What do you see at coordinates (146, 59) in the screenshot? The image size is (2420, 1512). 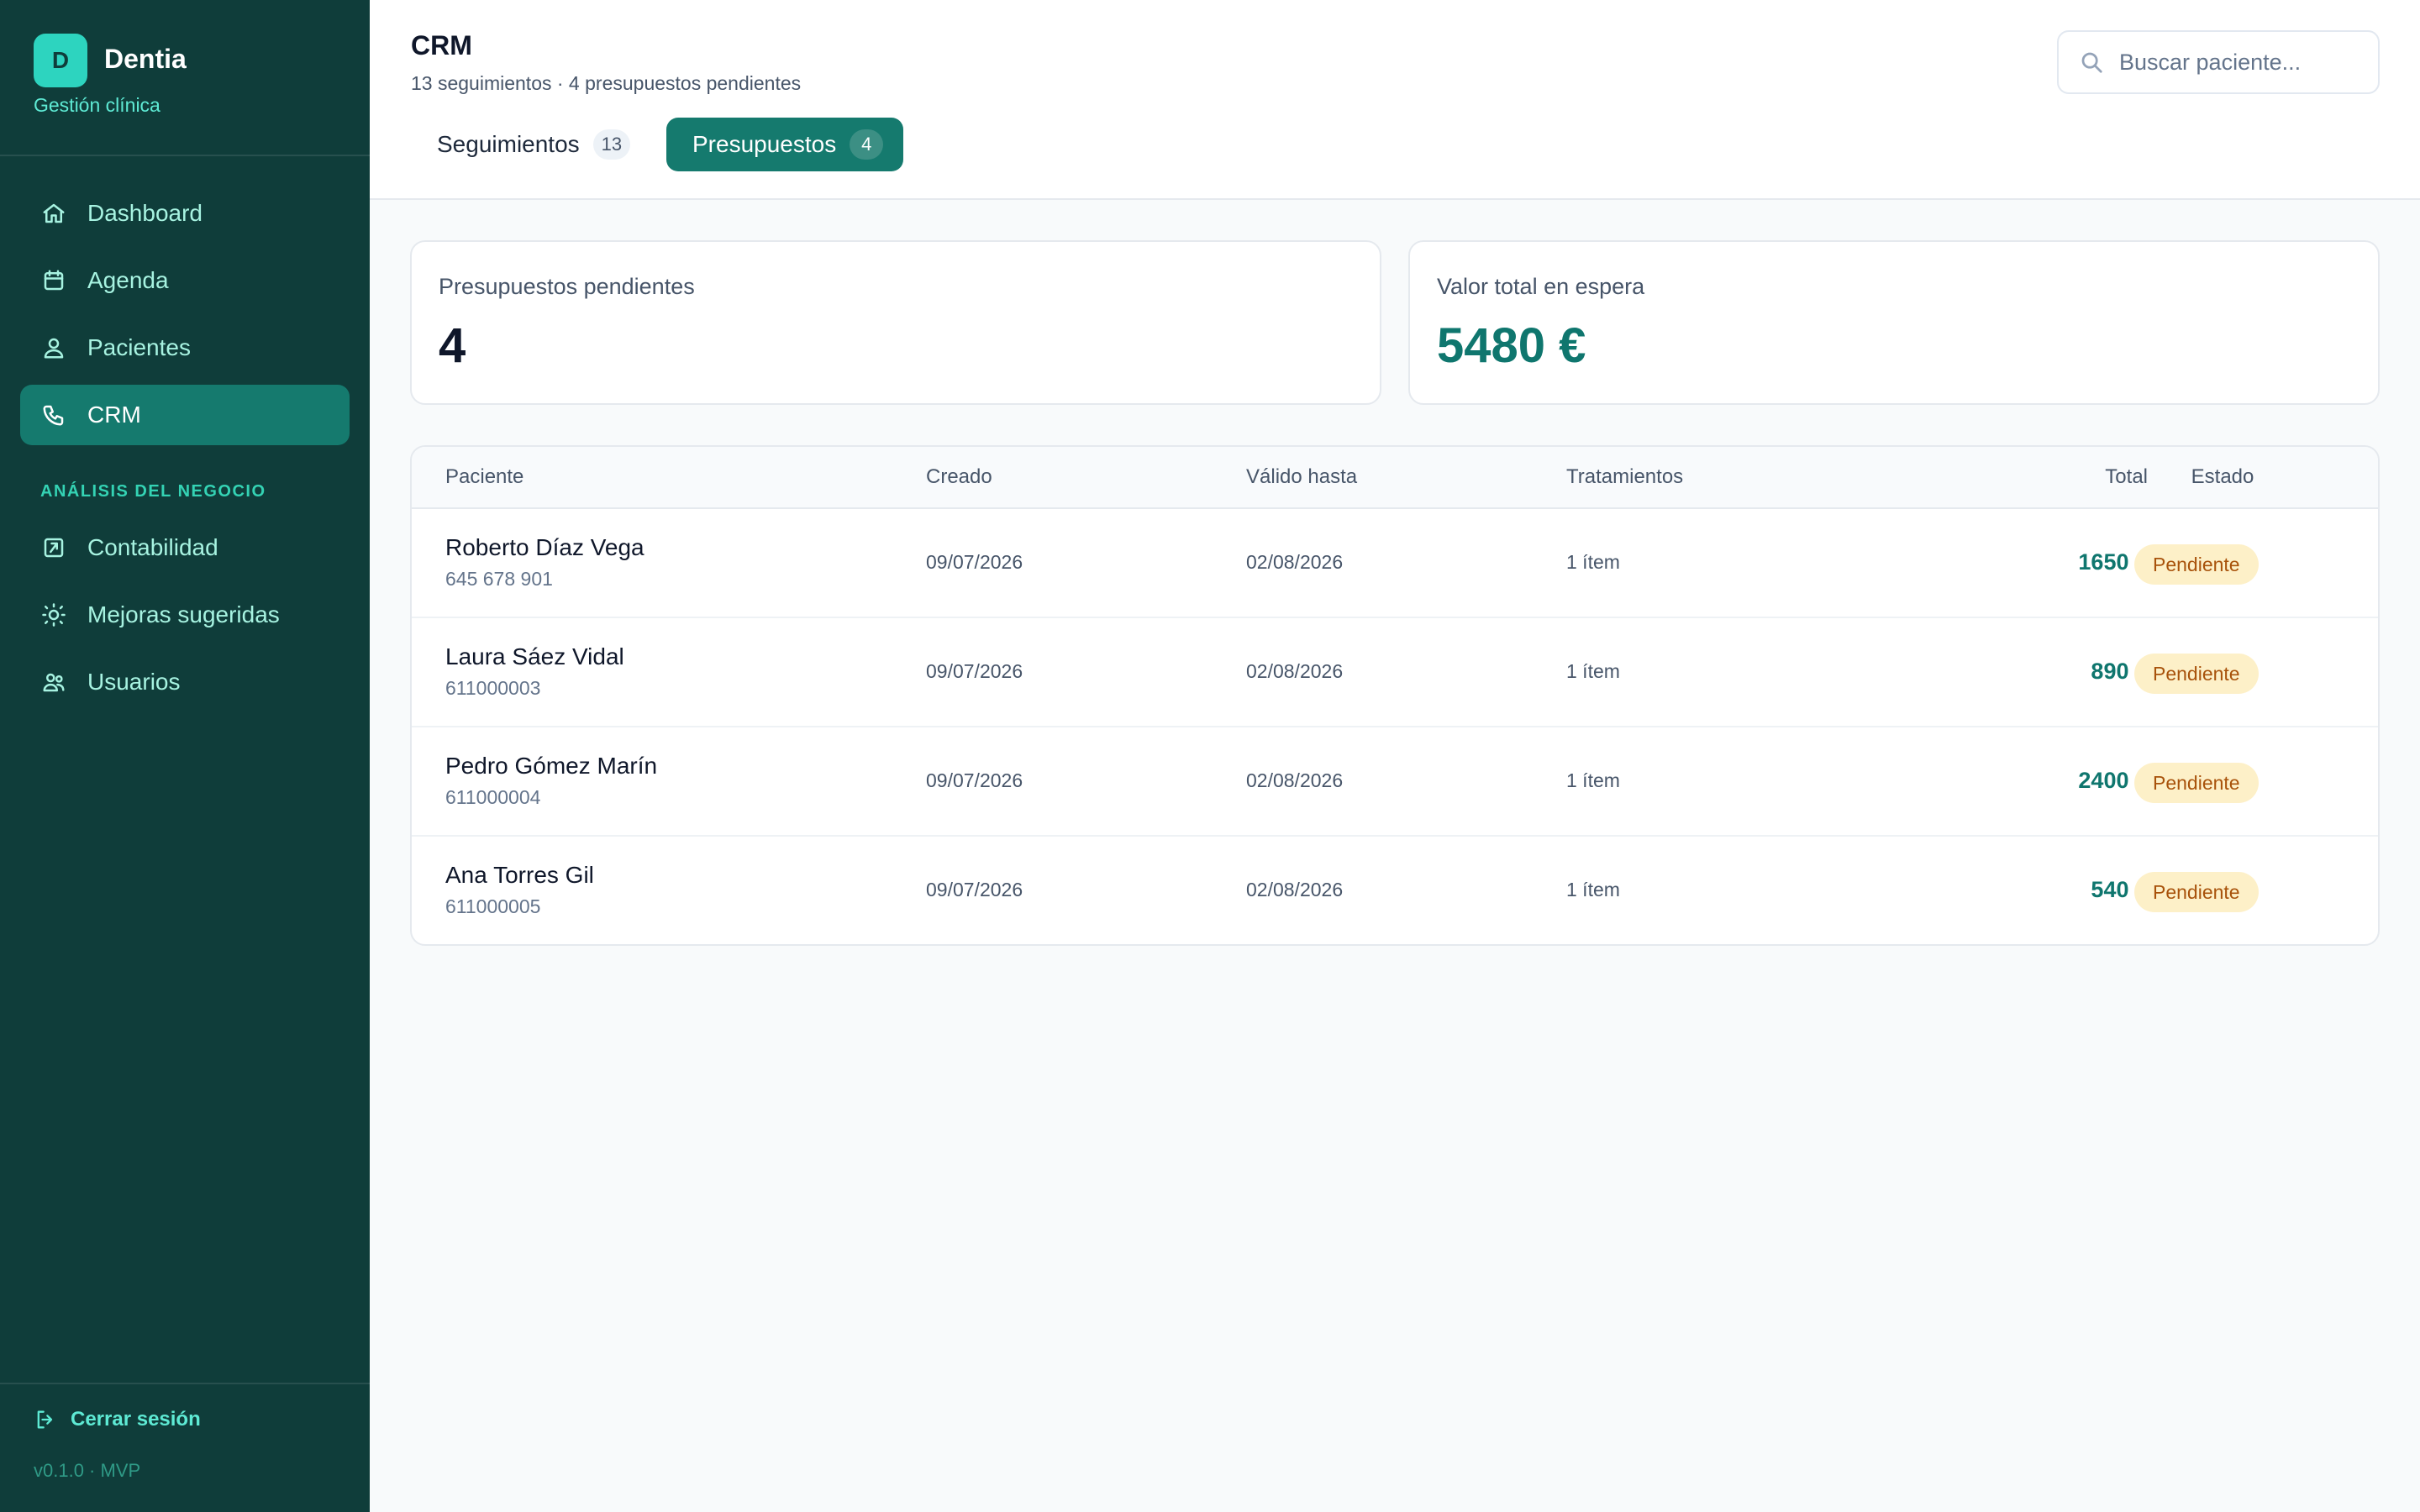 I see `brand-name: Dentia` at bounding box center [146, 59].